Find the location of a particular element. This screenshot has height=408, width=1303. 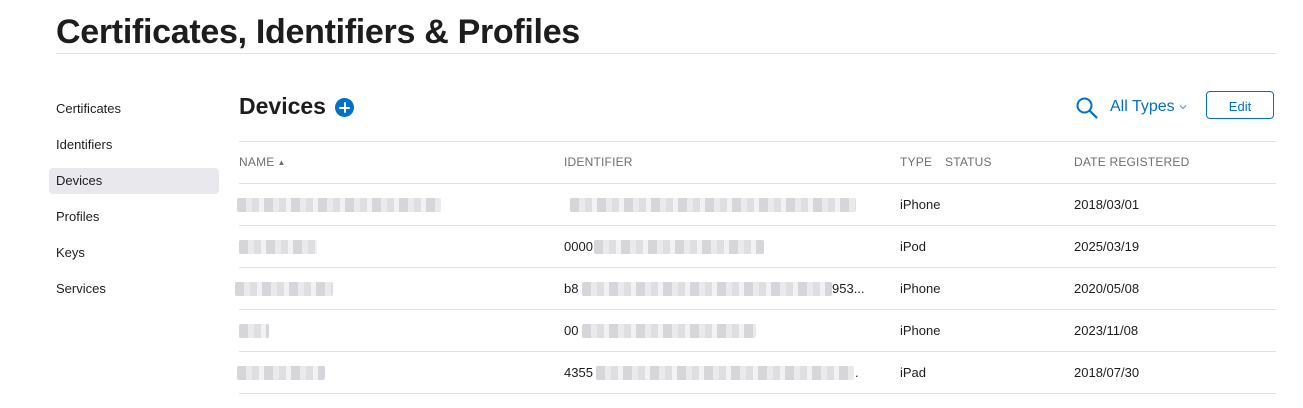

search-icon is located at coordinates (1087, 108).